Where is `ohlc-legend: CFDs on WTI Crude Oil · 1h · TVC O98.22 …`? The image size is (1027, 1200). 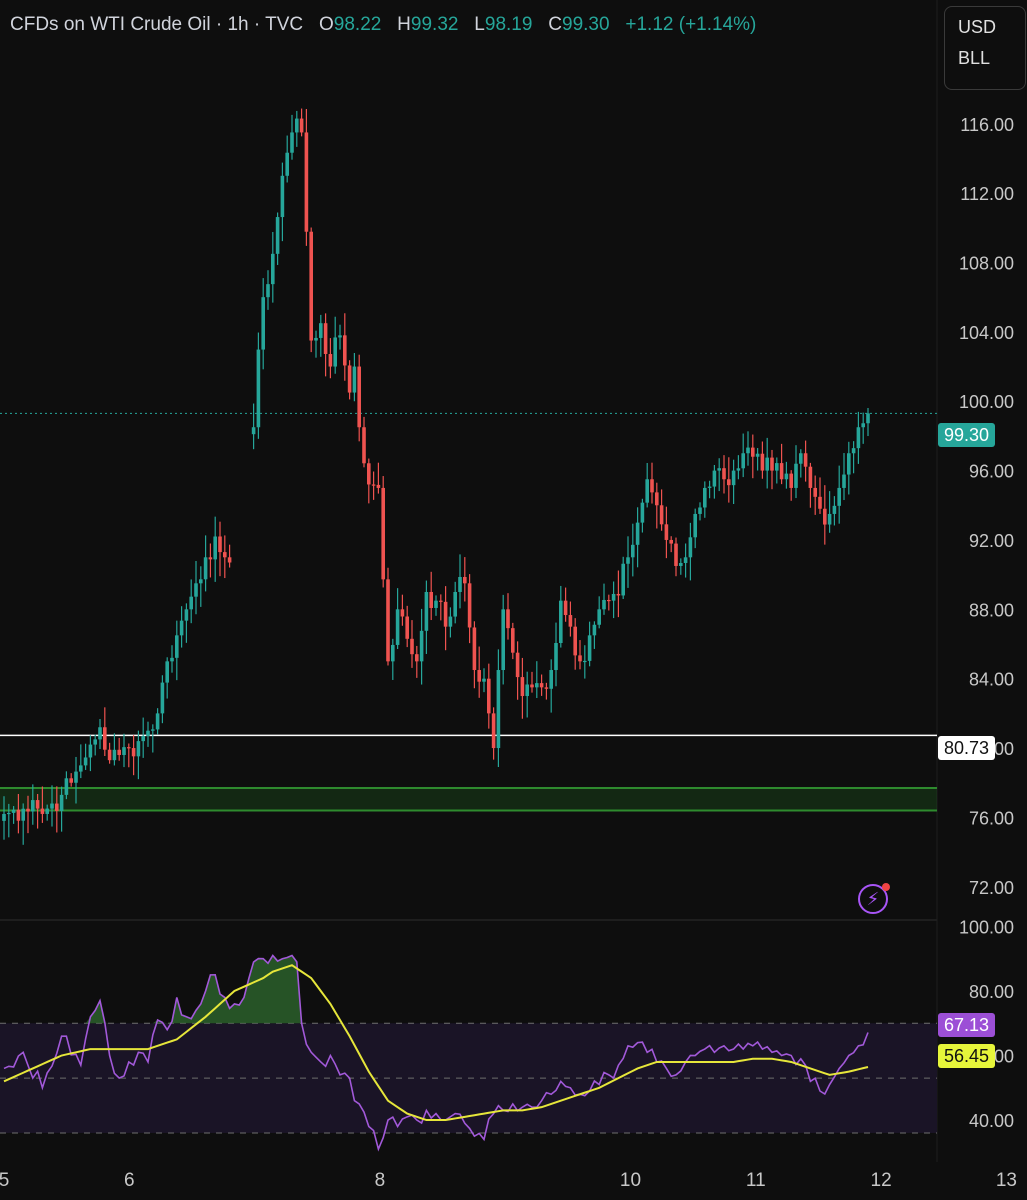
ohlc-legend: CFDs on WTI Crude Oil · 1h · TVC O98.22 … is located at coordinates (383, 25).